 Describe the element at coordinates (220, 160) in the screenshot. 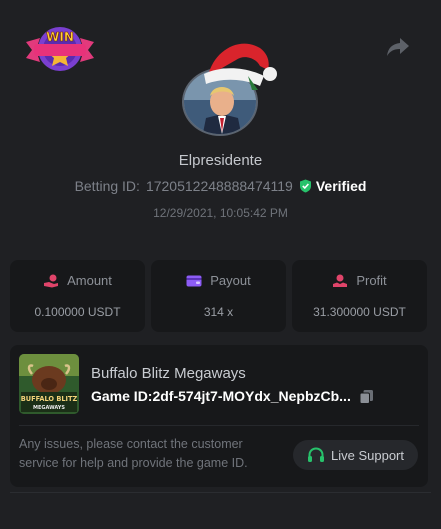

I see `username: Elpresidente` at that location.